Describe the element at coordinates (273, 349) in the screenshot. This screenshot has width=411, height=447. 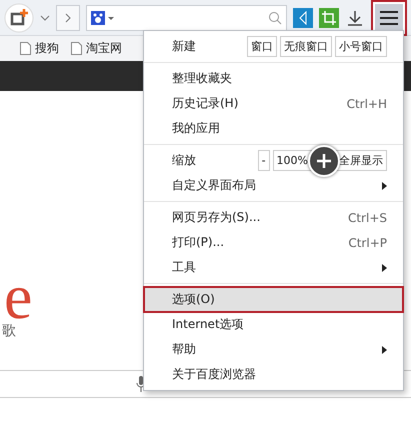
I see `menu-item: 帮助` at that location.